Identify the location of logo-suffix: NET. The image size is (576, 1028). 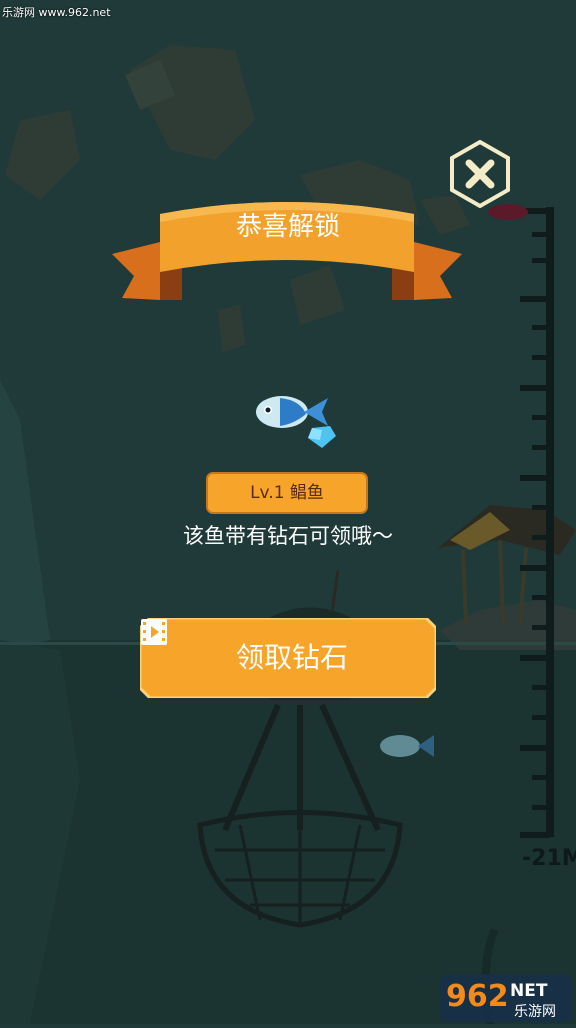
(529, 991).